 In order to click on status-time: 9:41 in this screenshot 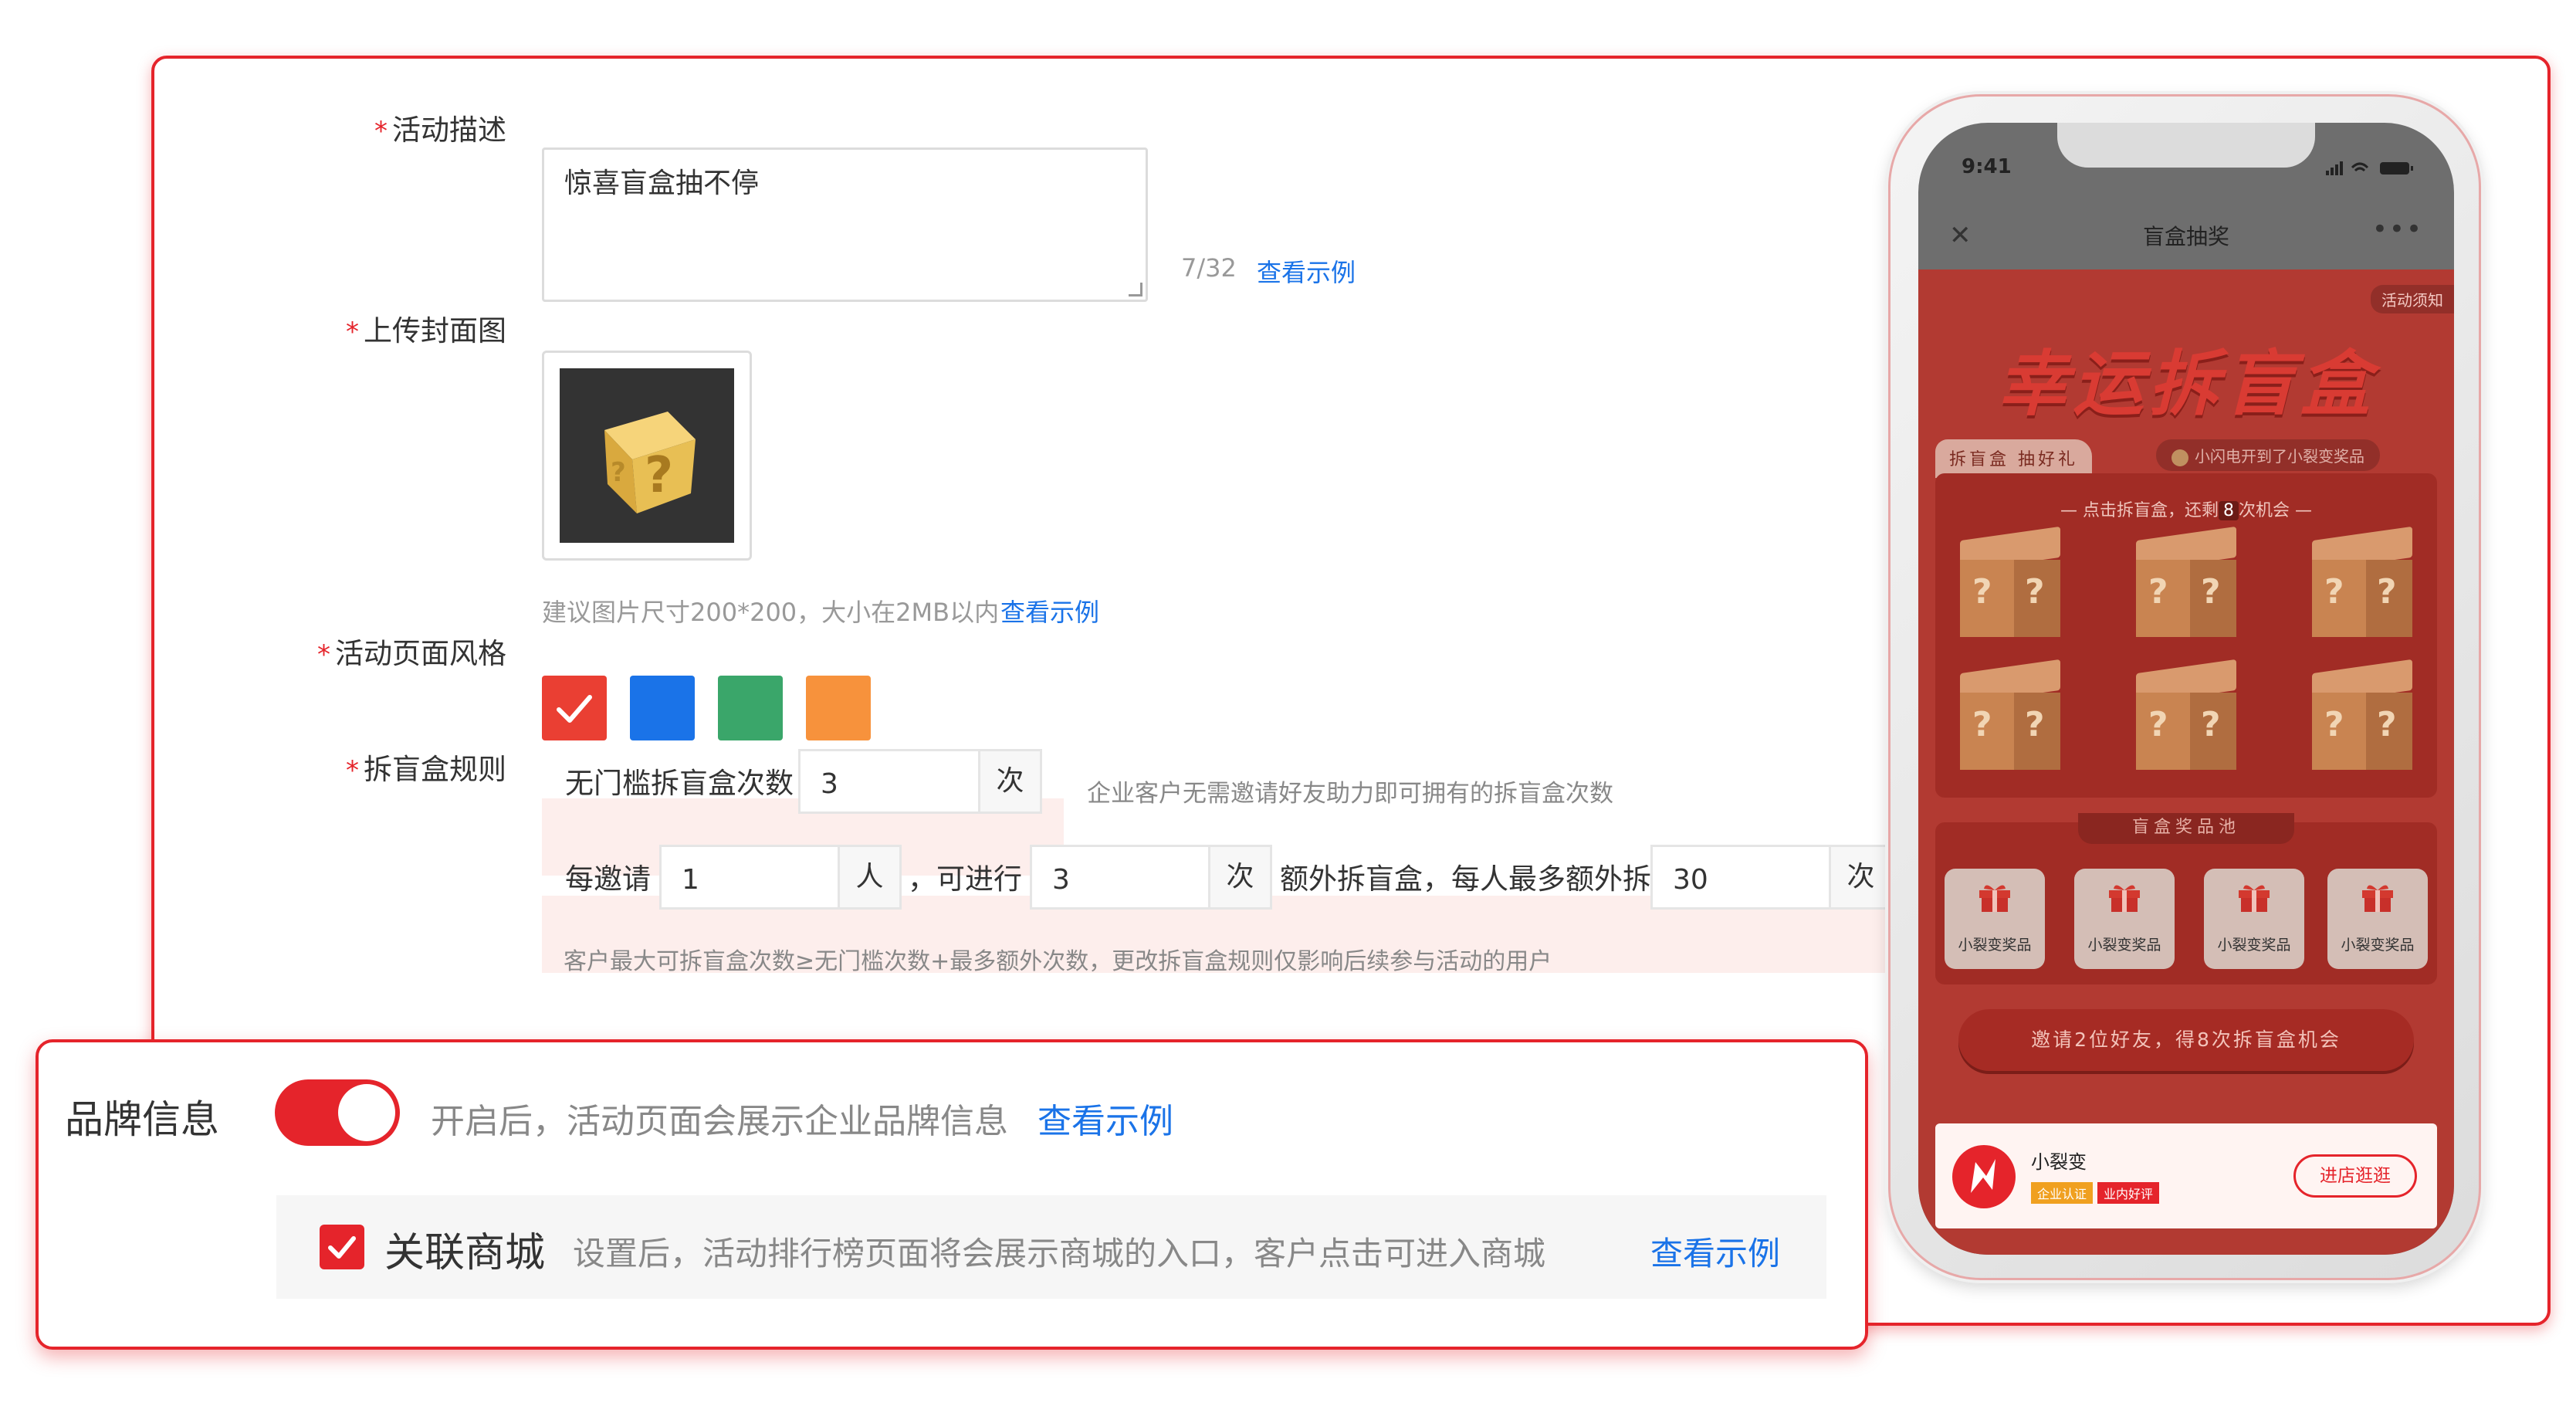, I will do `click(1987, 166)`.